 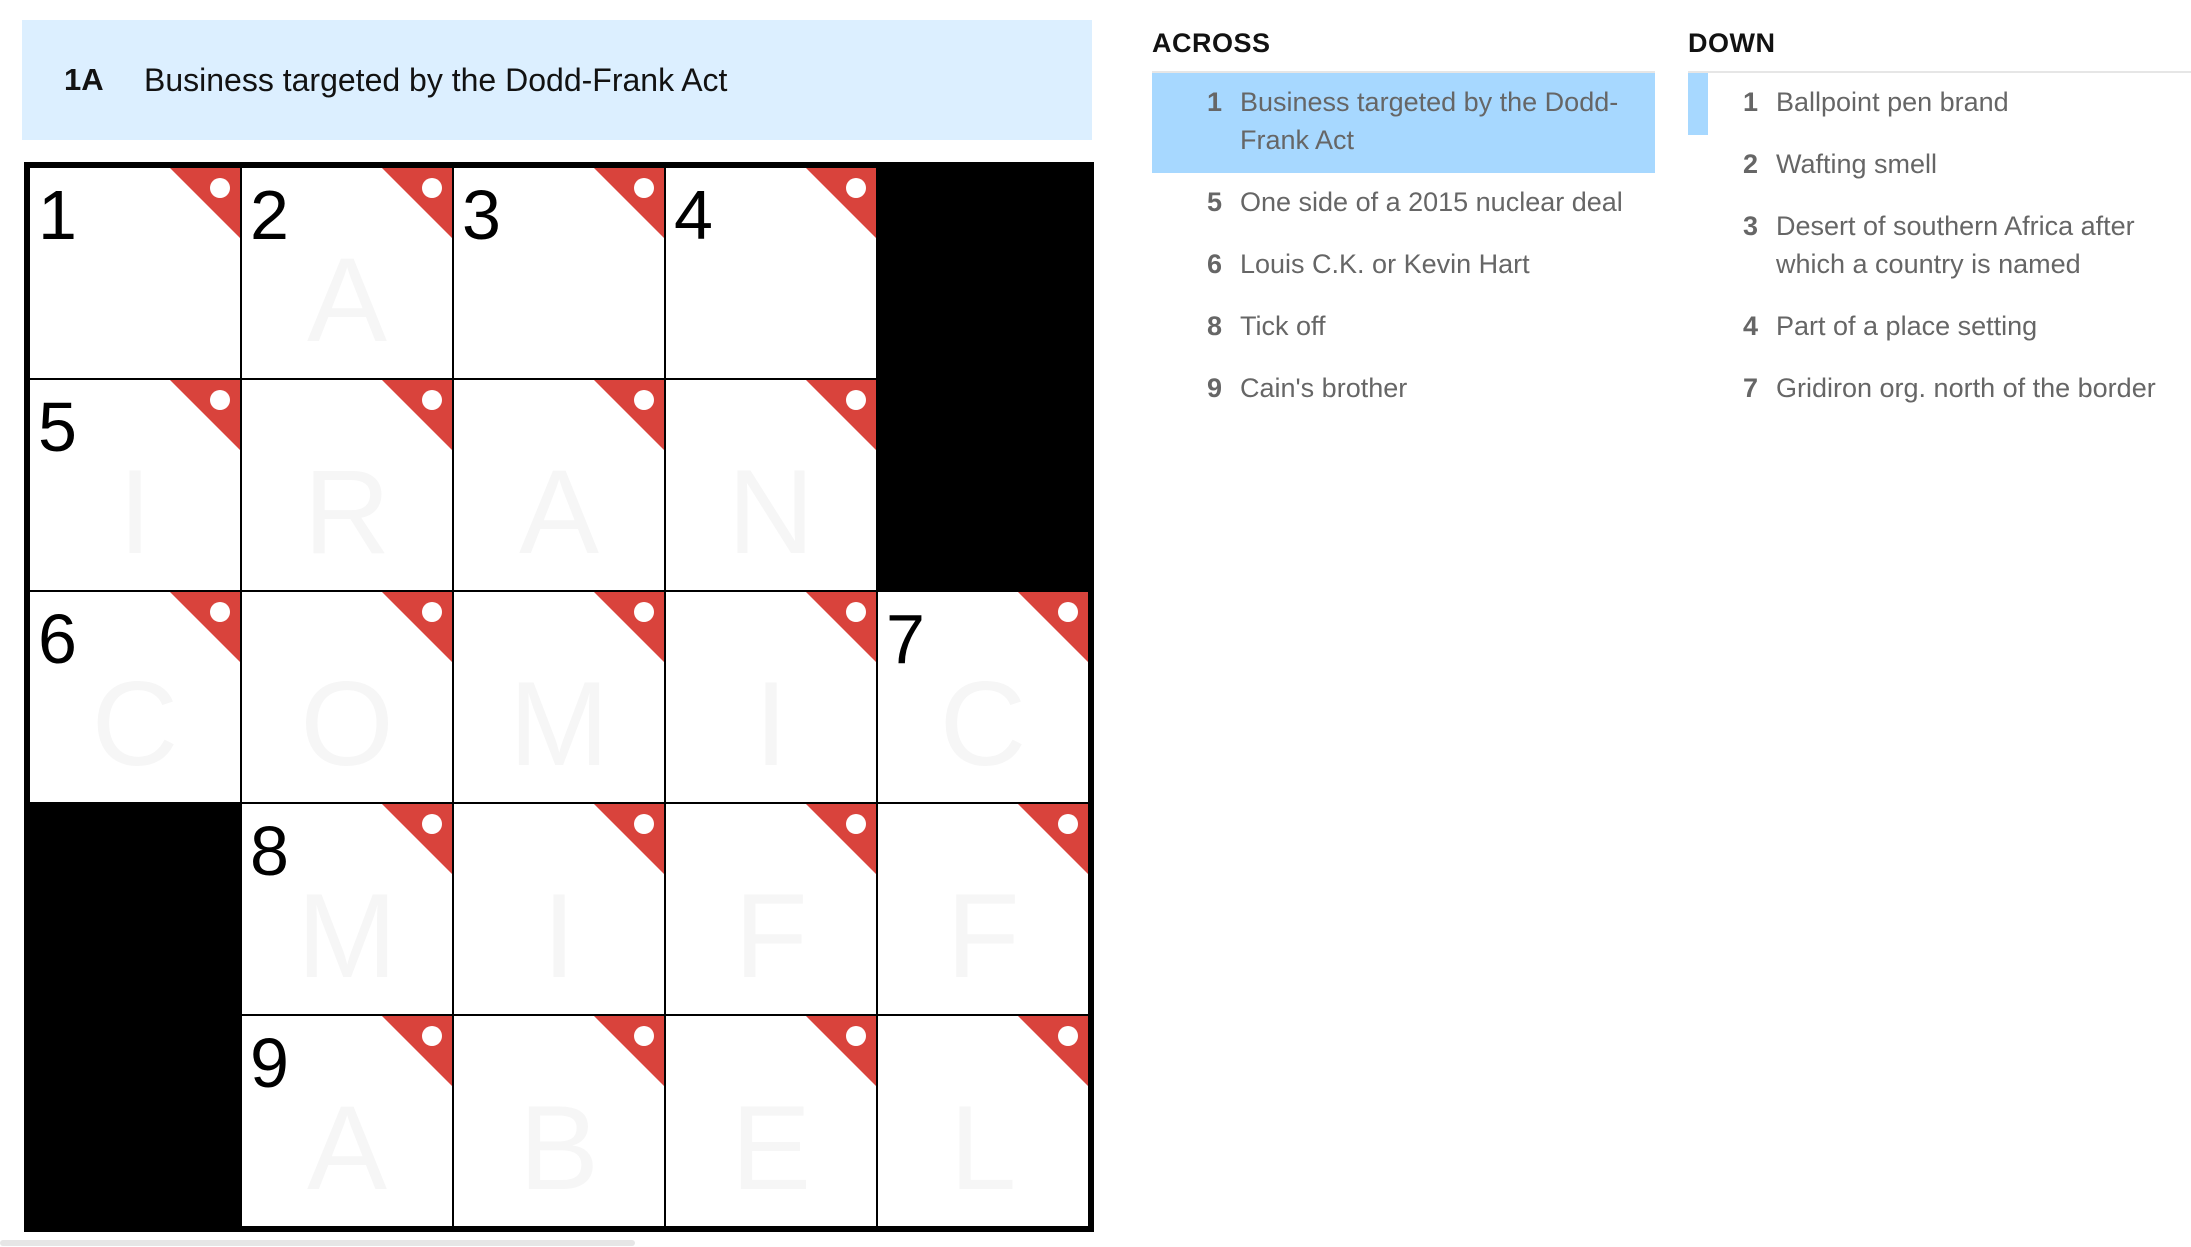 What do you see at coordinates (771, 512) in the screenshot?
I see `cell-letter: N` at bounding box center [771, 512].